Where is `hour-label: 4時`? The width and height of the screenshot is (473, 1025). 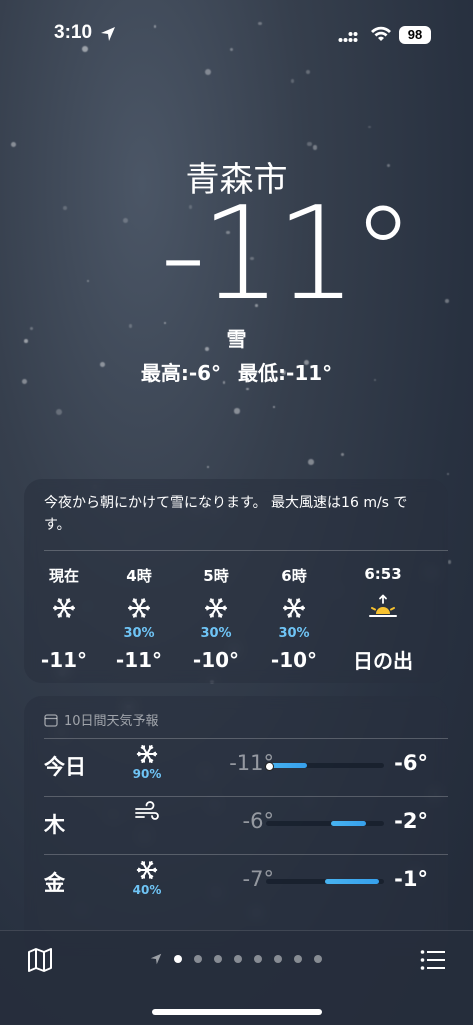
hour-label: 4時 is located at coordinates (139, 575).